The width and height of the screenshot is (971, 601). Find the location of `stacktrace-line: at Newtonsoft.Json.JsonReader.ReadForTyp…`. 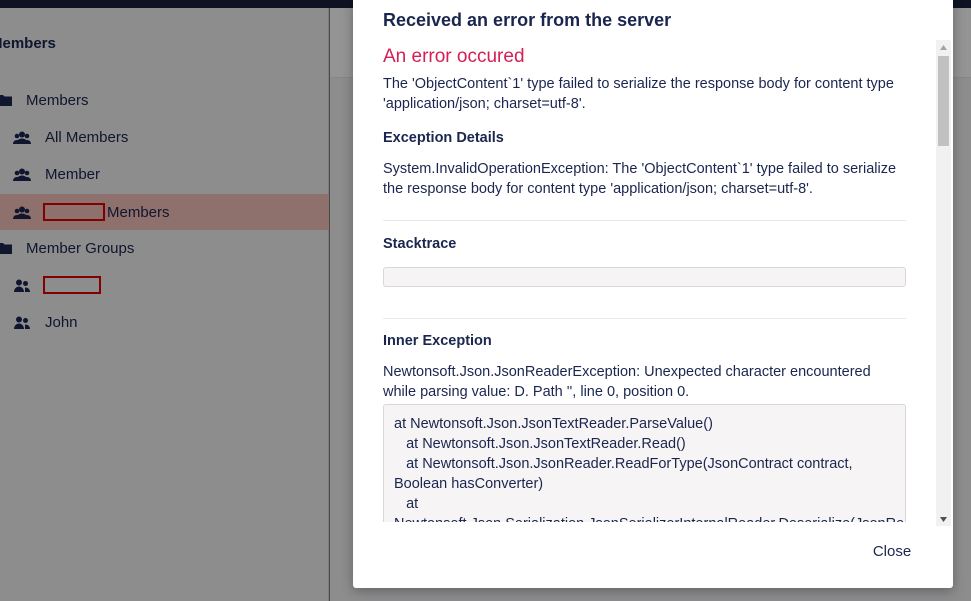

stacktrace-line: at Newtonsoft.Json.JsonReader.ReadForTyp… is located at coordinates (623, 464).